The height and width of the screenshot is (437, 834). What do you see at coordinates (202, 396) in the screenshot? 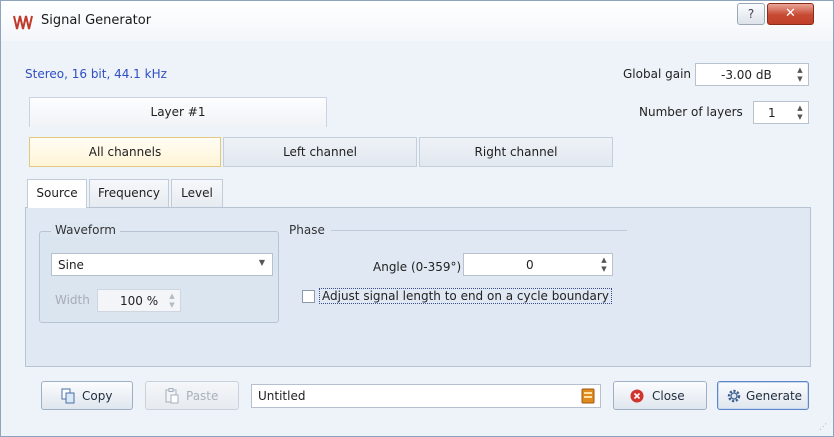
I see `paste-button-label: Paste` at bounding box center [202, 396].